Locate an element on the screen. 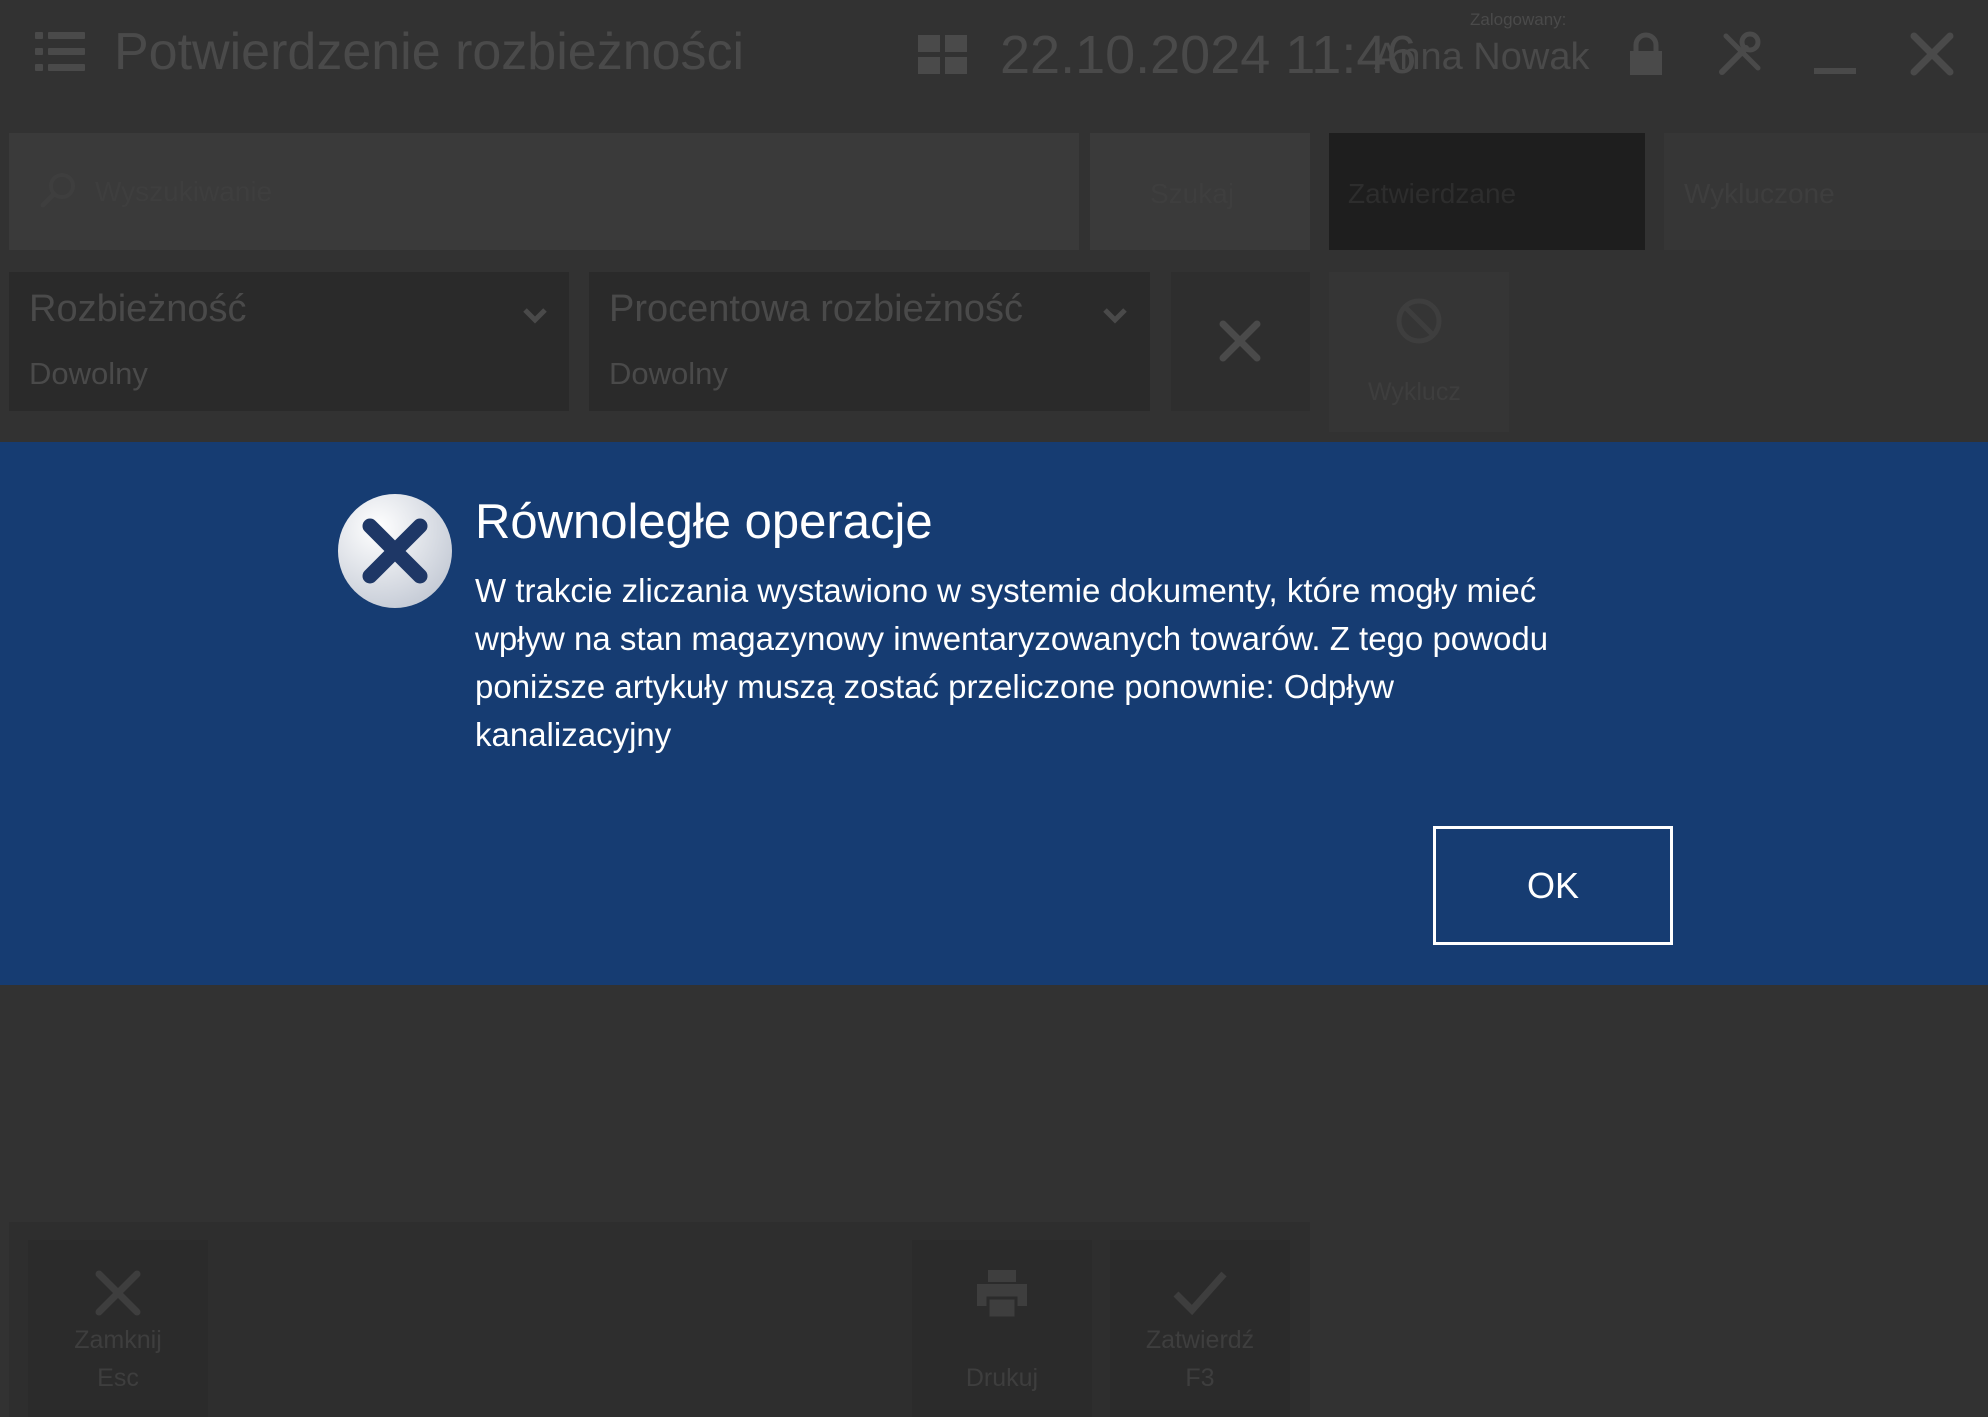 This screenshot has width=1988, height=1417. clear-filters-button is located at coordinates (1240, 341).